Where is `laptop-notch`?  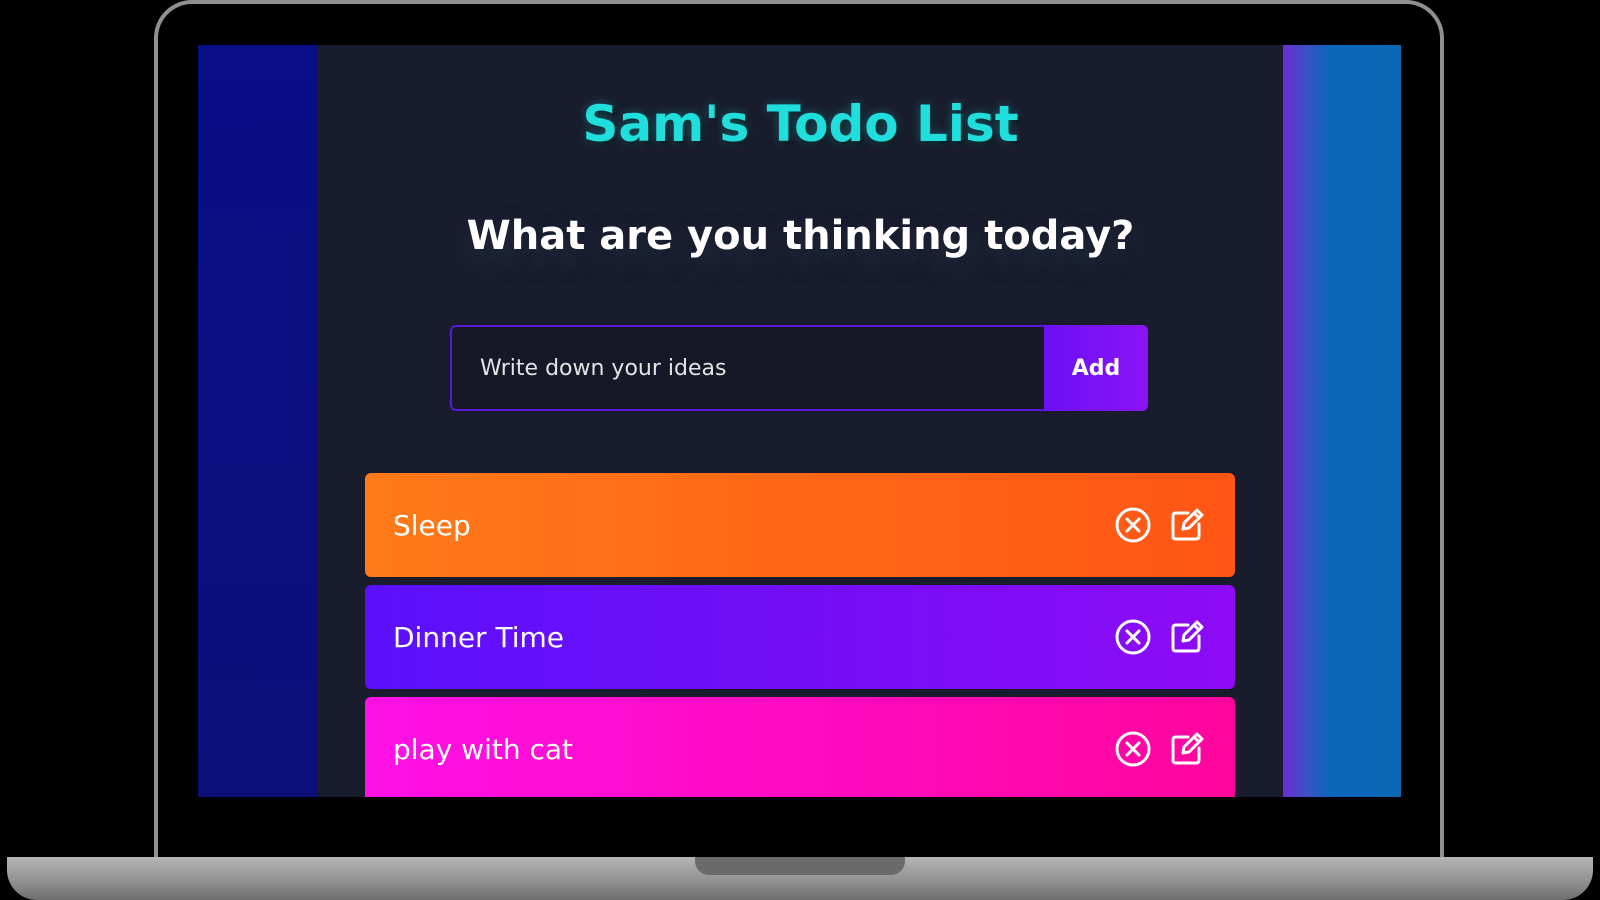
laptop-notch is located at coordinates (800, 866).